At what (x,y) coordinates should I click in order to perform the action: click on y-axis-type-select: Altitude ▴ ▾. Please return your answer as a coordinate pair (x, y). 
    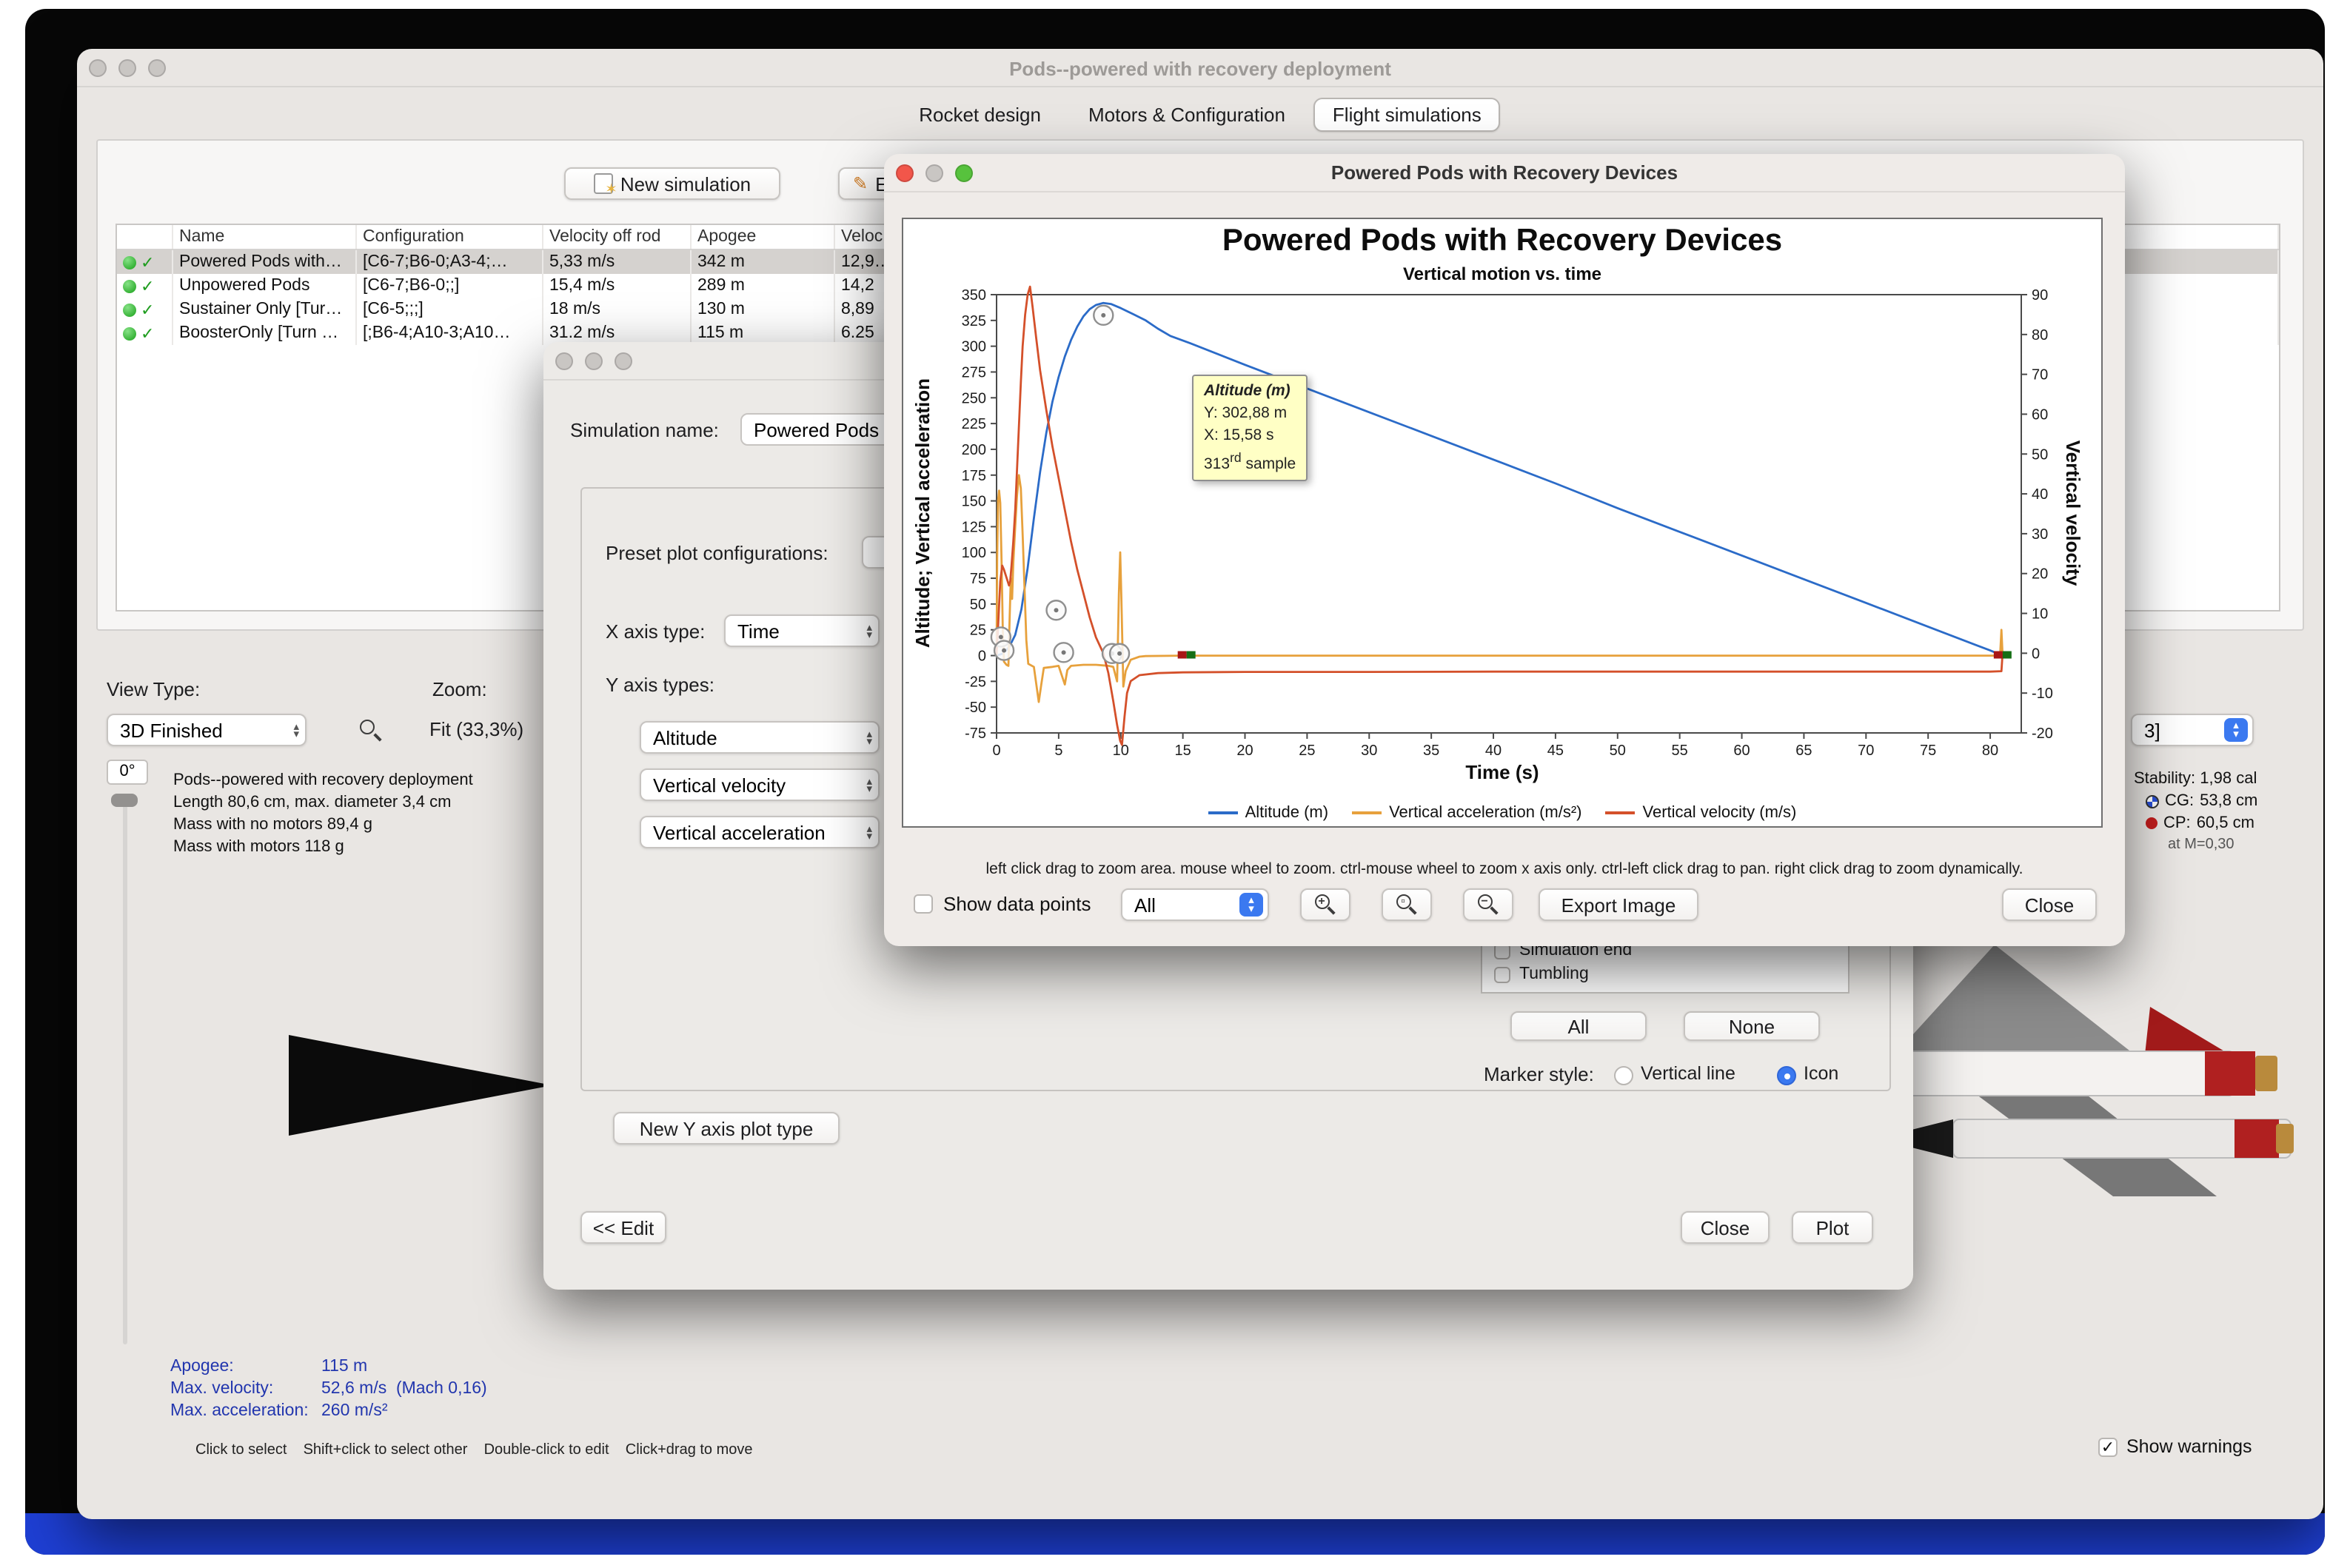
    Looking at the image, I should click on (760, 738).